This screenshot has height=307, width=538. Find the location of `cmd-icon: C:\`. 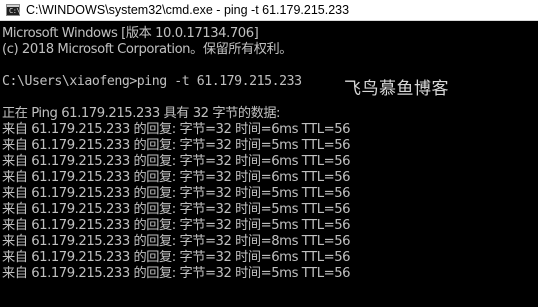

cmd-icon: C:\ is located at coordinates (13, 10).